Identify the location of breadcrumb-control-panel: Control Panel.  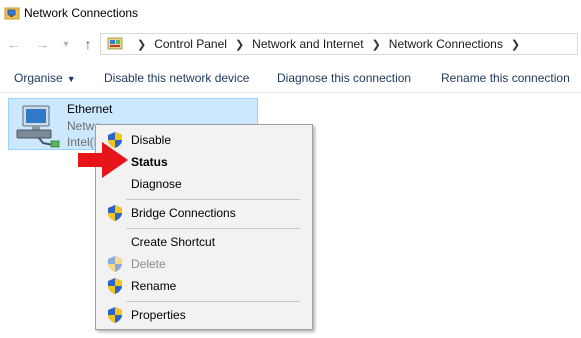
(190, 44).